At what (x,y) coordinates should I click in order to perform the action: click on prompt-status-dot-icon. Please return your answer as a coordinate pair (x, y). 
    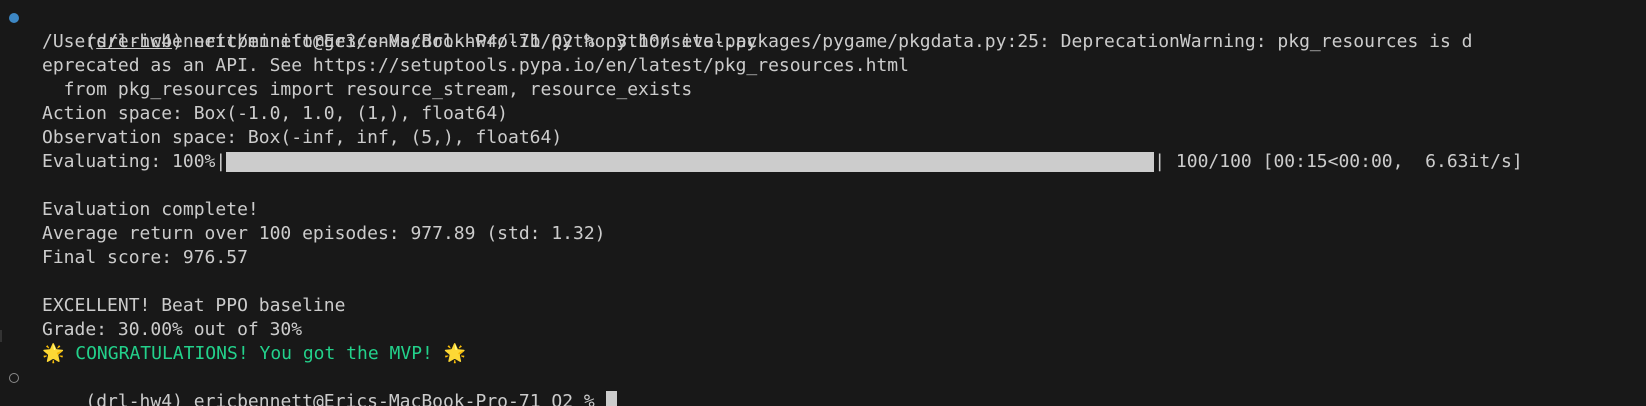
    Looking at the image, I should click on (14, 378).